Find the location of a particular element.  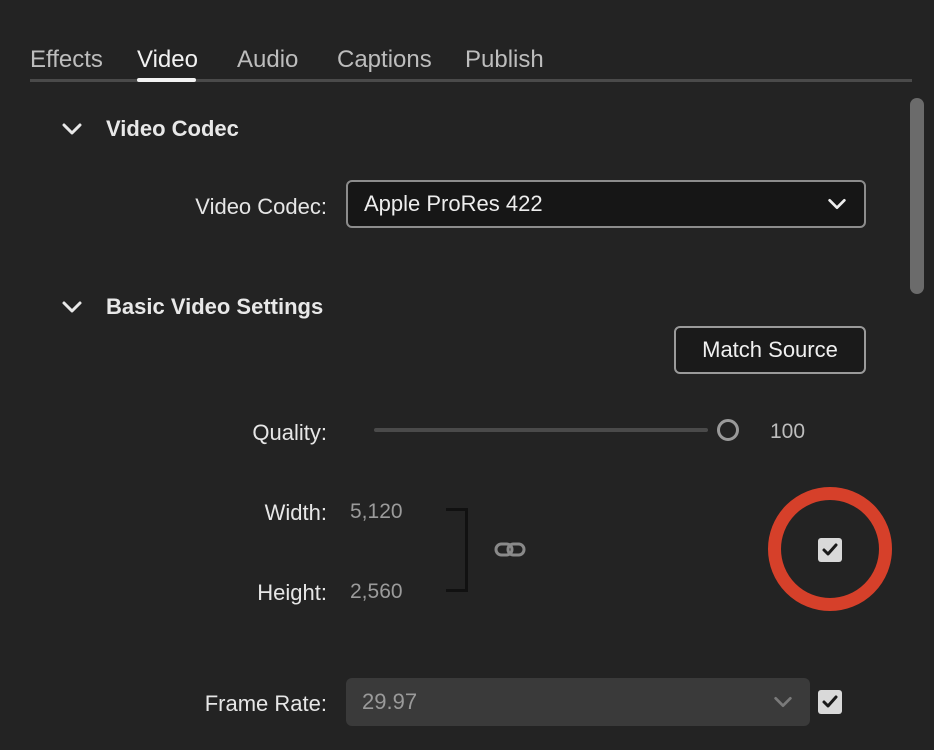

basic-video-settings-section-header: Basic Video Settings is located at coordinates (191, 307).